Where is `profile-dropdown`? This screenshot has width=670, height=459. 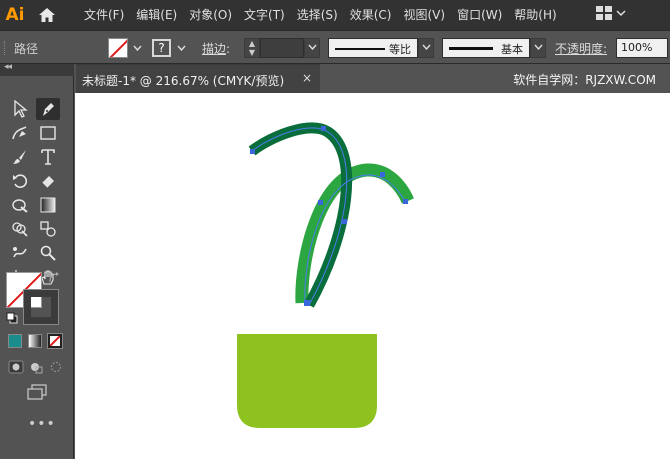 profile-dropdown is located at coordinates (426, 48).